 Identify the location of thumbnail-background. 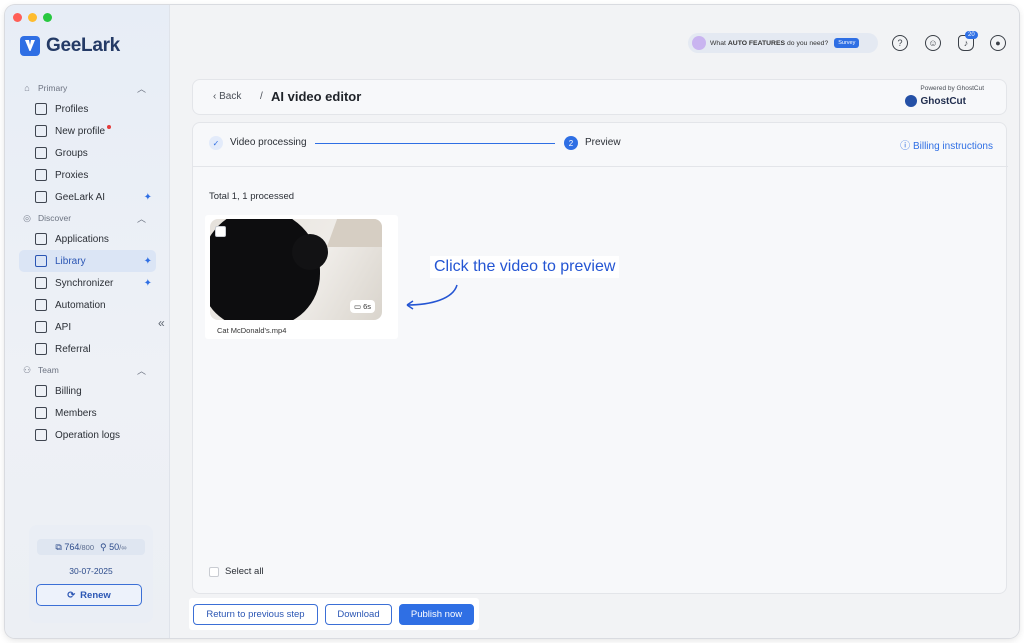
(354, 233).